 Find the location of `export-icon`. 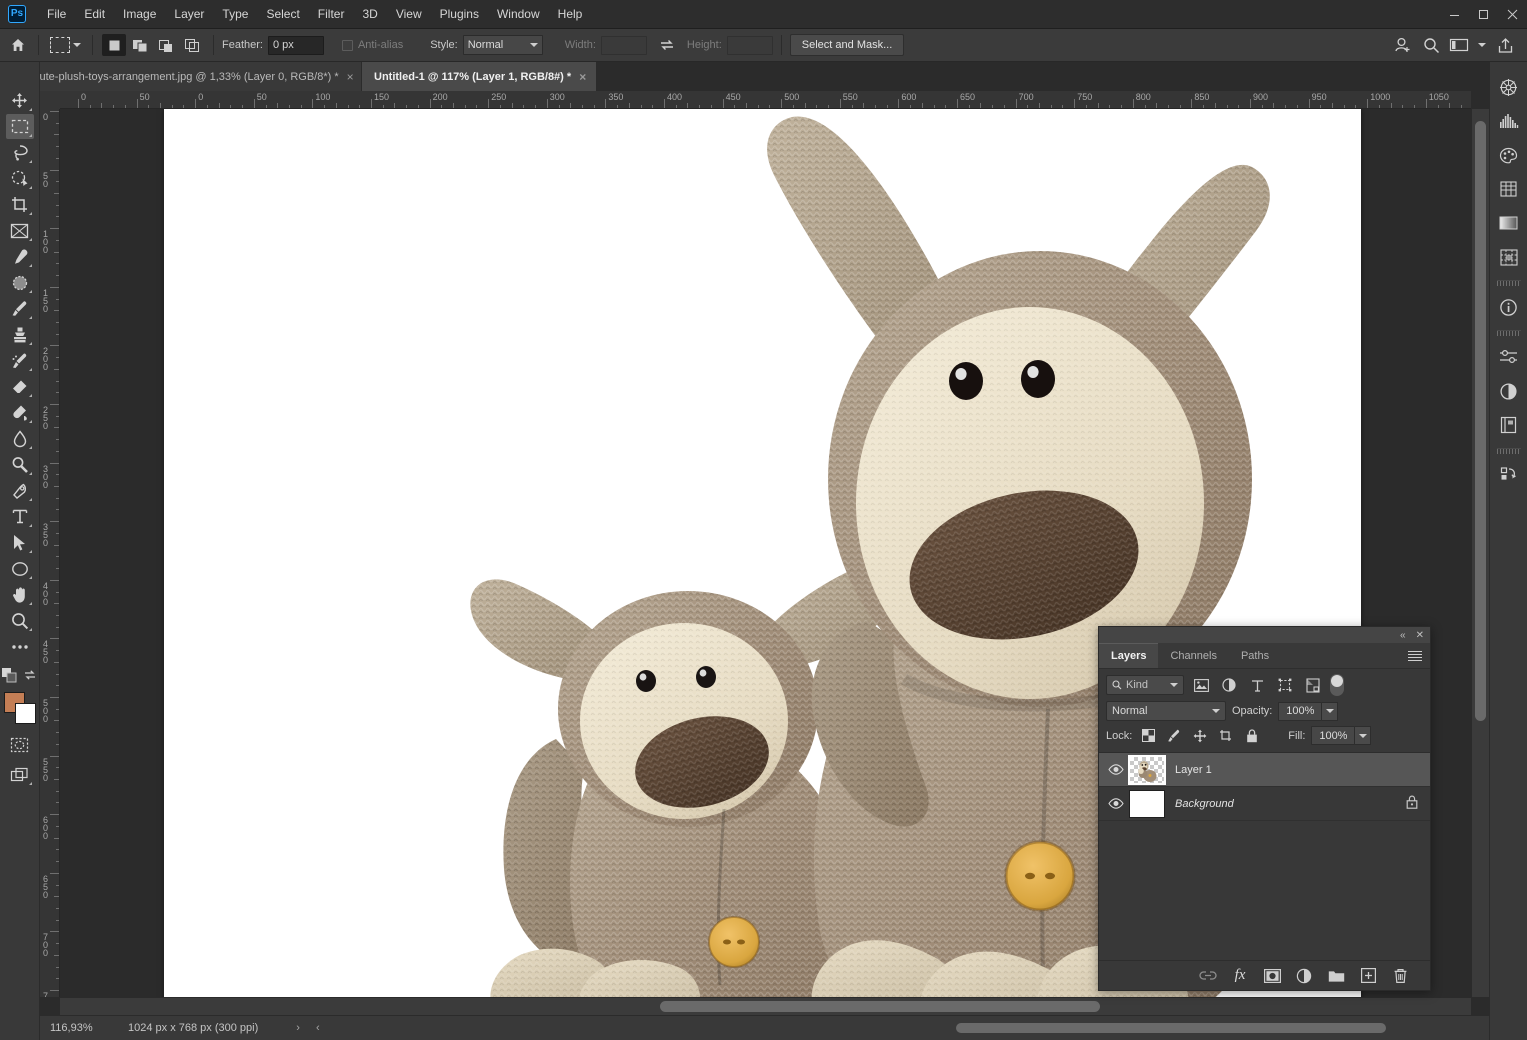

export-icon is located at coordinates (1505, 45).